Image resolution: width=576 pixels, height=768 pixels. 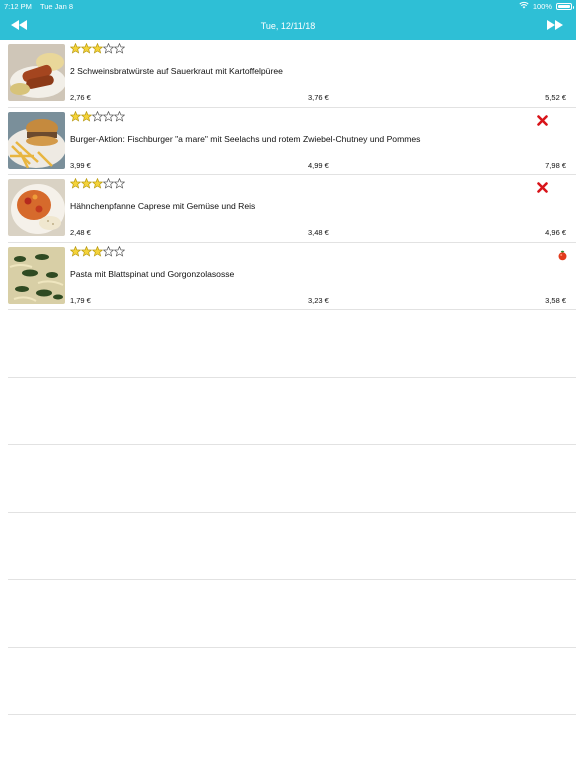 I want to click on wifi-icon, so click(x=524, y=6).